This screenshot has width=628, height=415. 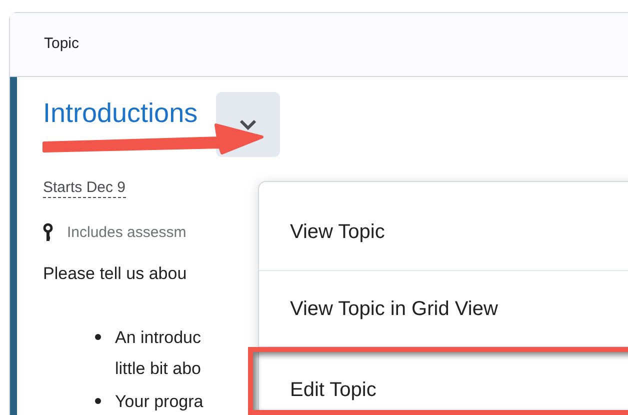 I want to click on menu-item: View Topic in Grid View, so click(x=443, y=309).